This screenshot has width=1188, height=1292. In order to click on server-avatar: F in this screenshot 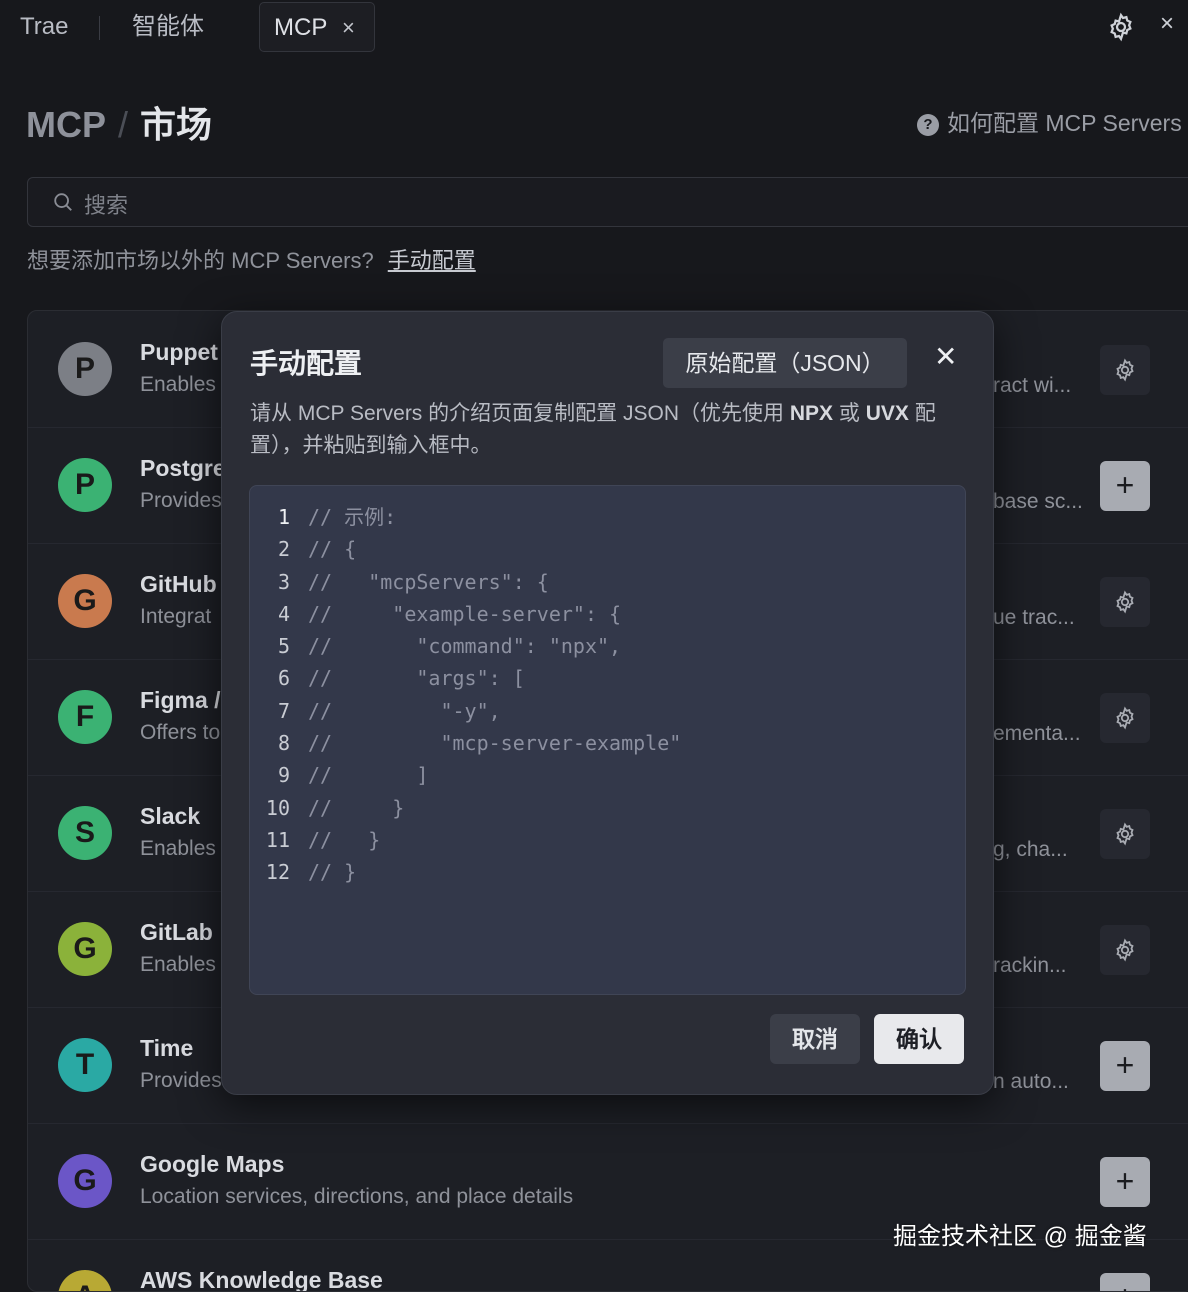, I will do `click(85, 717)`.